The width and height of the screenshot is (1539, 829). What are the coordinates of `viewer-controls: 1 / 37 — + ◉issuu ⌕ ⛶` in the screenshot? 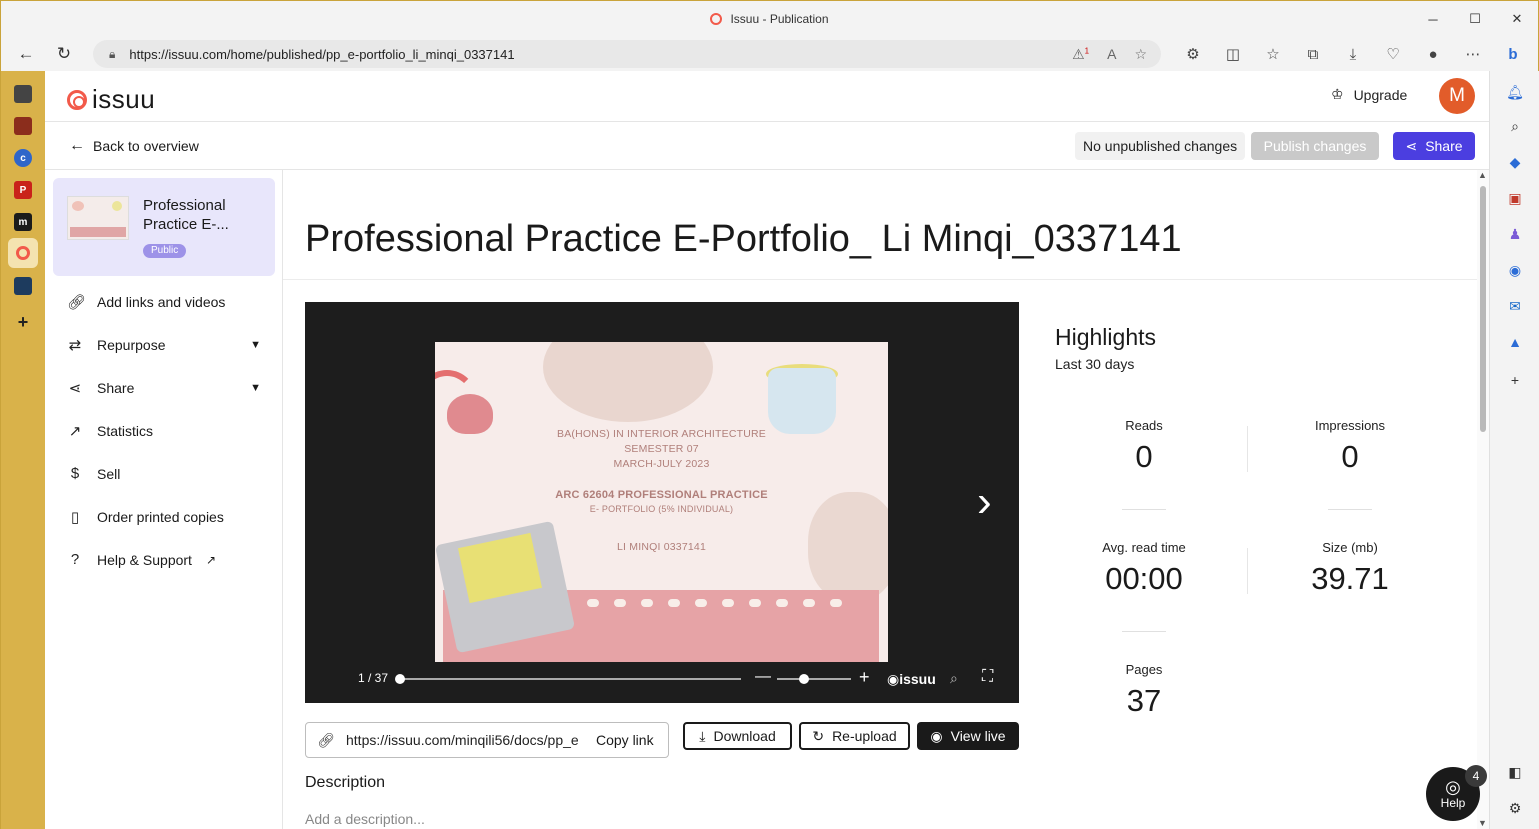 It's located at (662, 677).